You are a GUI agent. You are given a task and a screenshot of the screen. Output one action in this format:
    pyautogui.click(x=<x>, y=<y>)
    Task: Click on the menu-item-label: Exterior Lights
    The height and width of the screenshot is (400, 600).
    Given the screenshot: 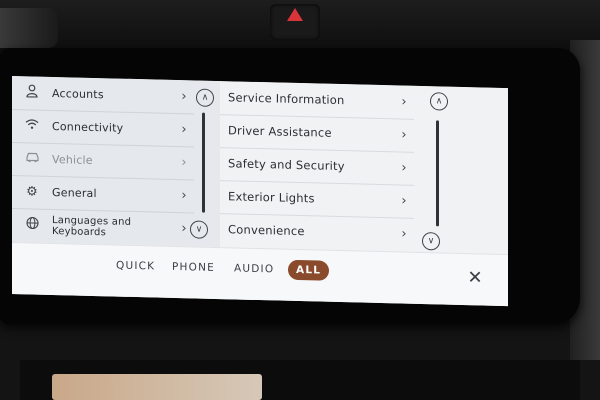 What is the action you would take?
    pyautogui.click(x=271, y=197)
    